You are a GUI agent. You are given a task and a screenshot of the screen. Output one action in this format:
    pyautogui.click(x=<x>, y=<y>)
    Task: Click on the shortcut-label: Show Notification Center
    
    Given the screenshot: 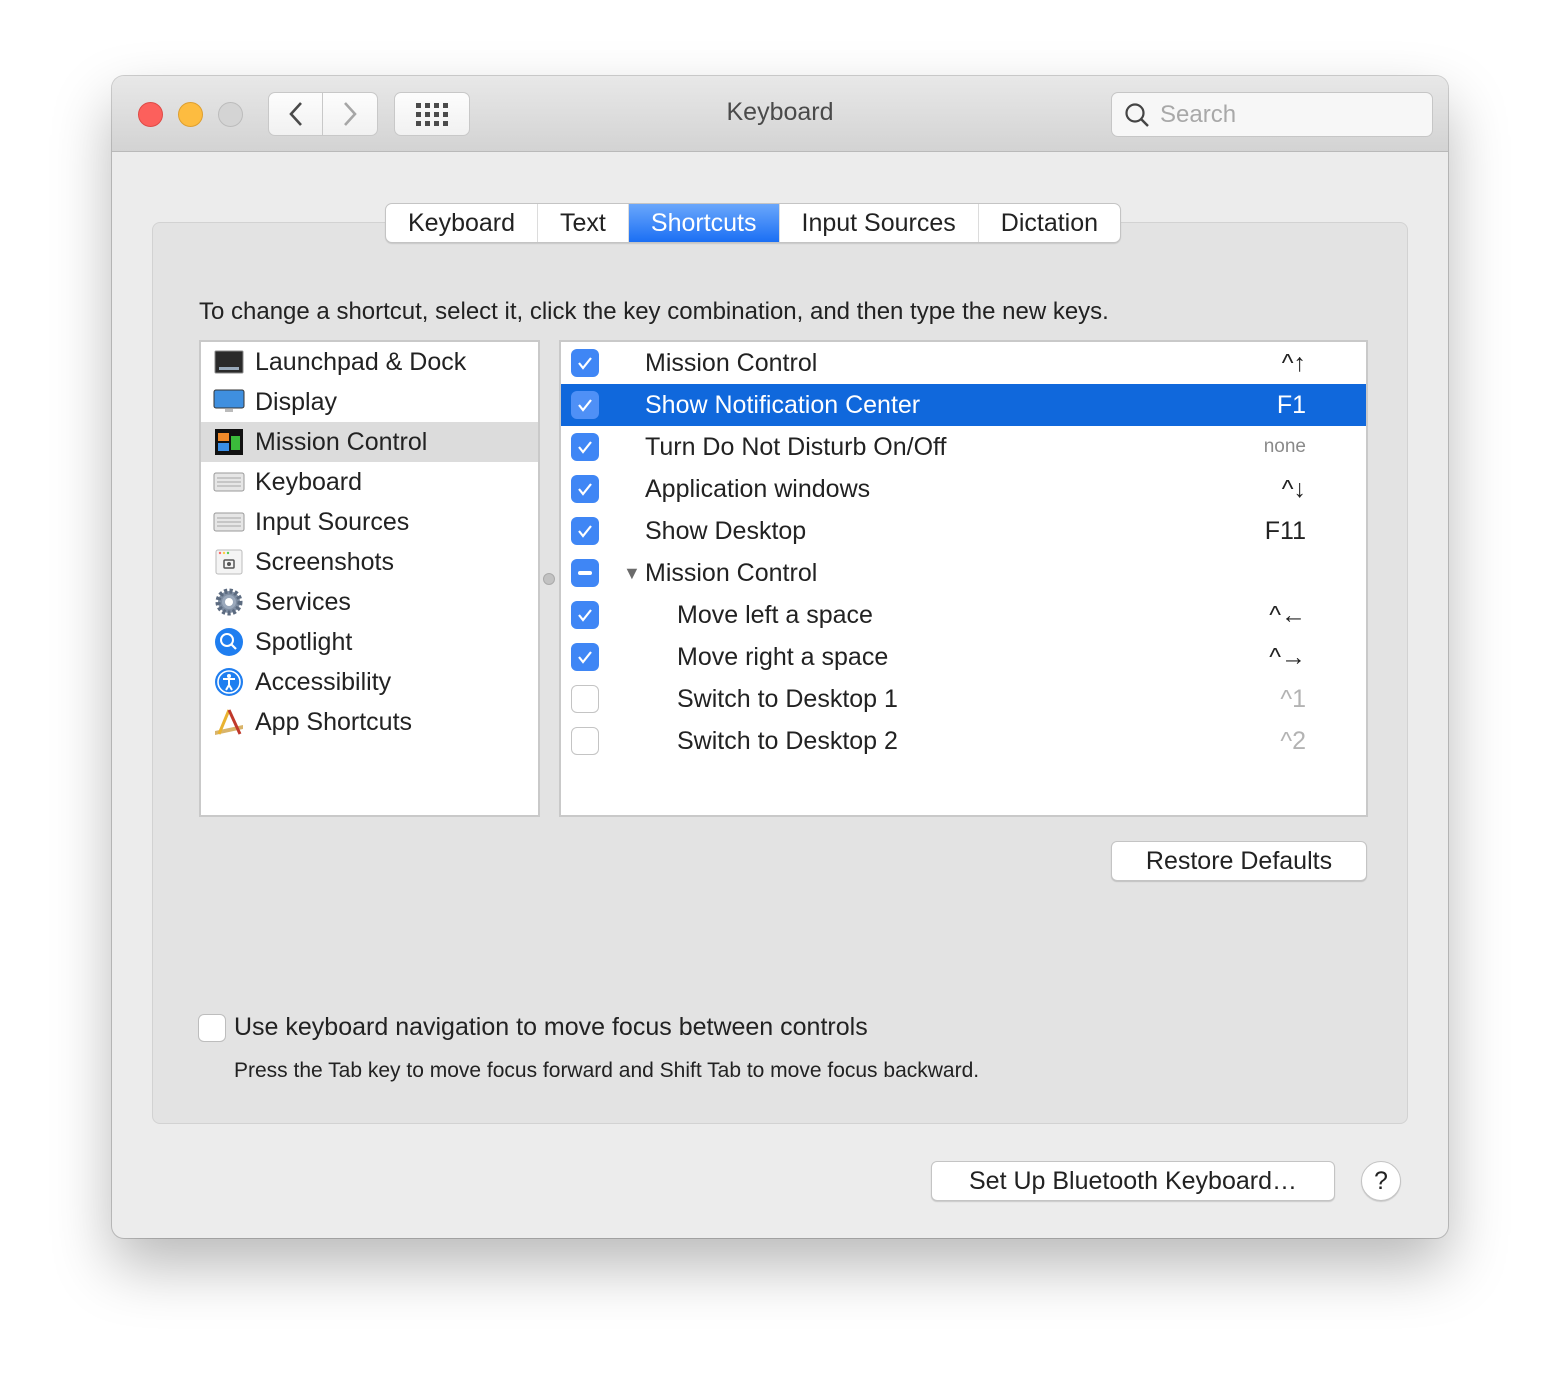 What is the action you would take?
    pyautogui.click(x=783, y=404)
    